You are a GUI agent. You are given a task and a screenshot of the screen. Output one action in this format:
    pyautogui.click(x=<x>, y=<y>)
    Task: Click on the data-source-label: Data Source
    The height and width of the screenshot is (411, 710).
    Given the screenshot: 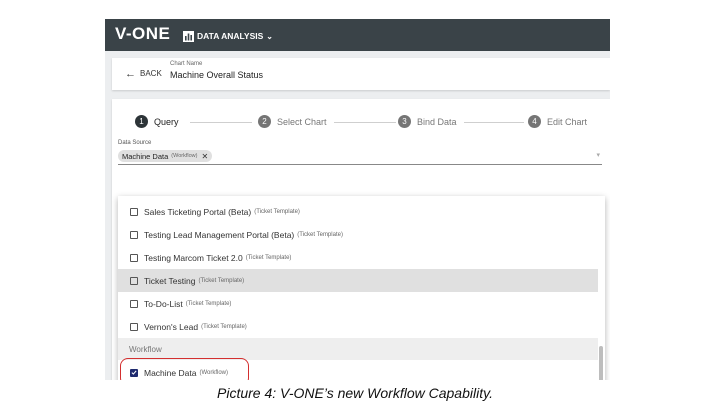 What is the action you would take?
    pyautogui.click(x=135, y=143)
    